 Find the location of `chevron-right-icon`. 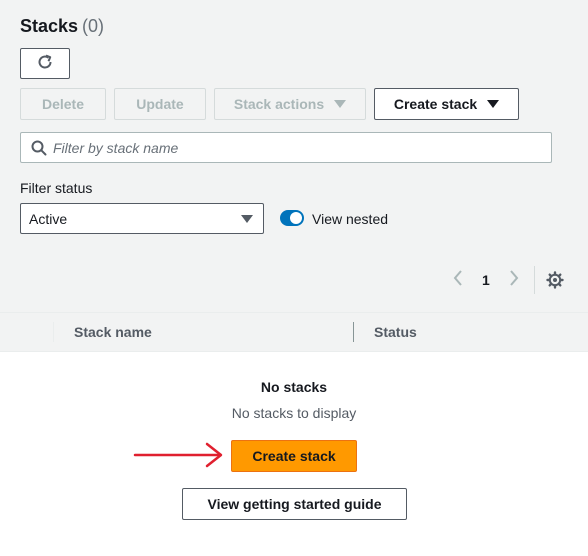

chevron-right-icon is located at coordinates (514, 280).